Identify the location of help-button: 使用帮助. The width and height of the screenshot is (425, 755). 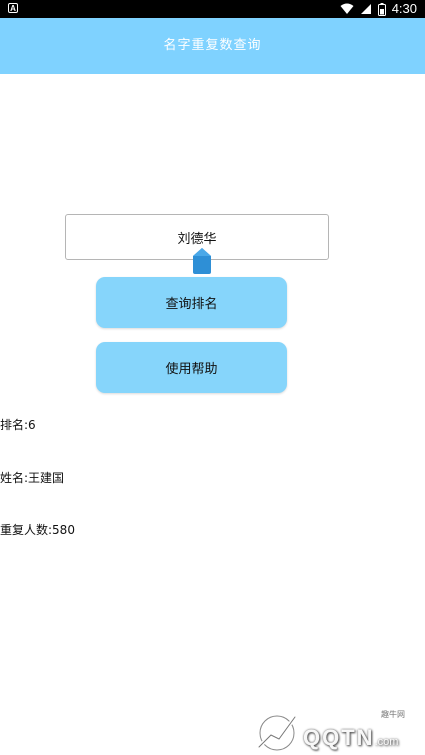
(191, 367).